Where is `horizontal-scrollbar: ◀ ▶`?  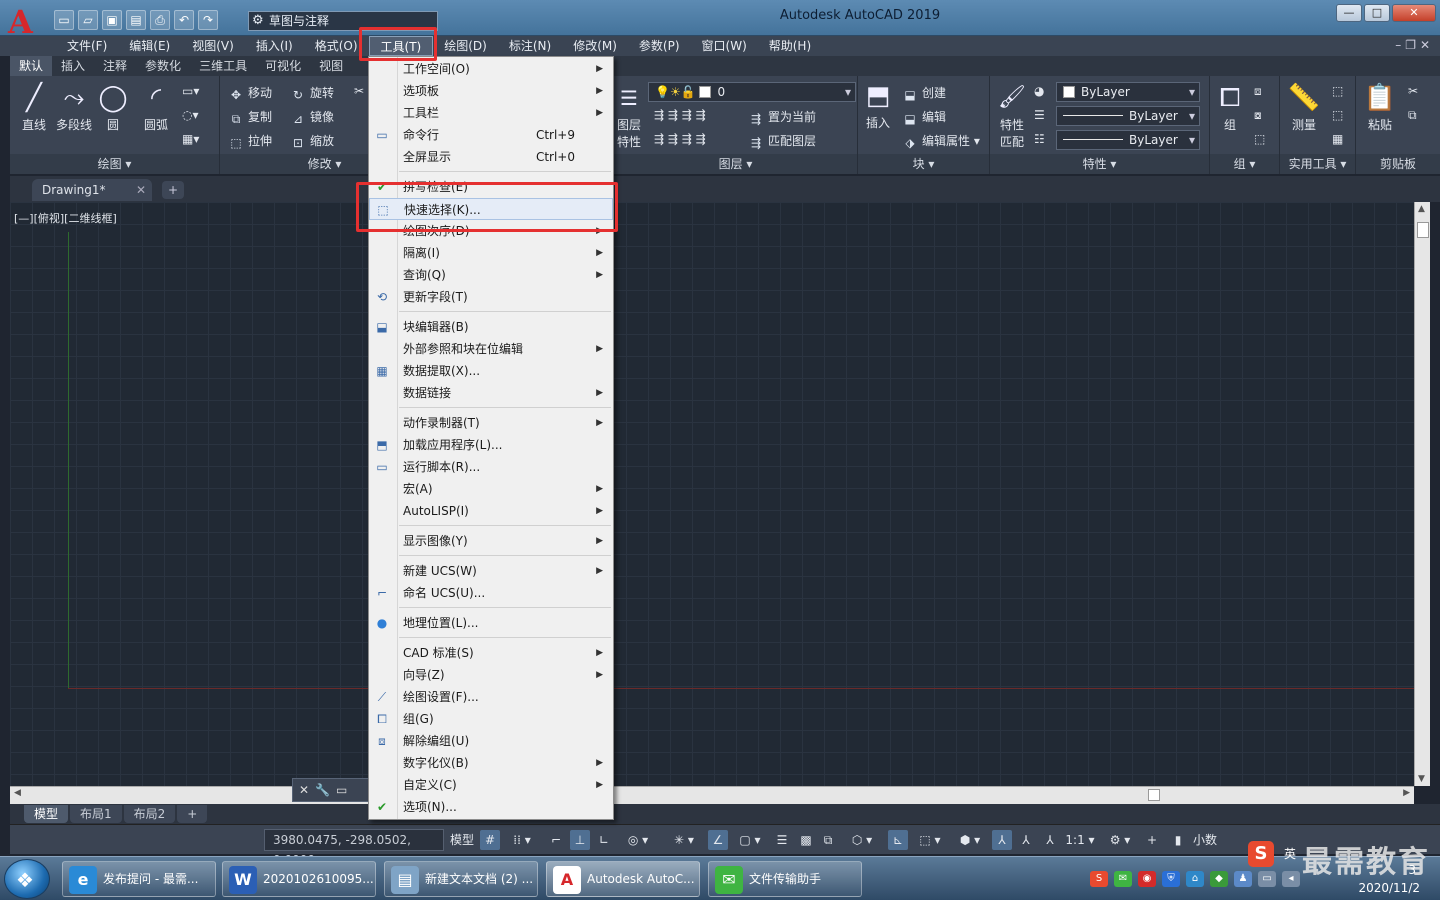 horizontal-scrollbar: ◀ ▶ is located at coordinates (712, 795).